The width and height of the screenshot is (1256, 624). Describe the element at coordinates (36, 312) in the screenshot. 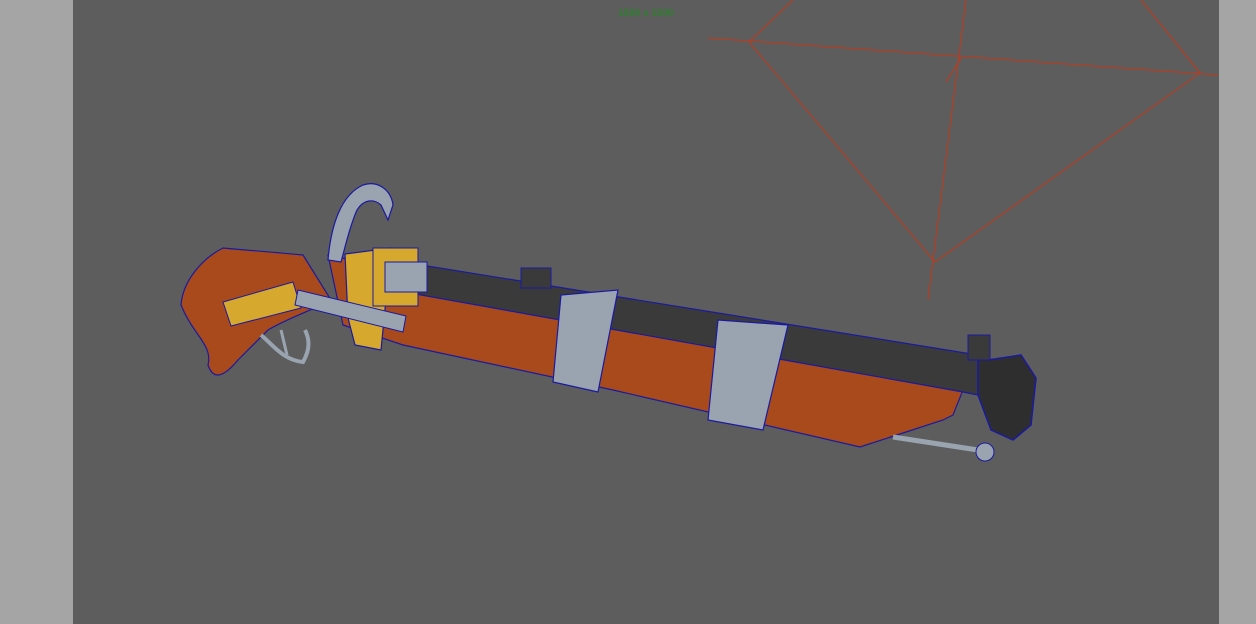

I see `resolution-gate-mask-left` at that location.